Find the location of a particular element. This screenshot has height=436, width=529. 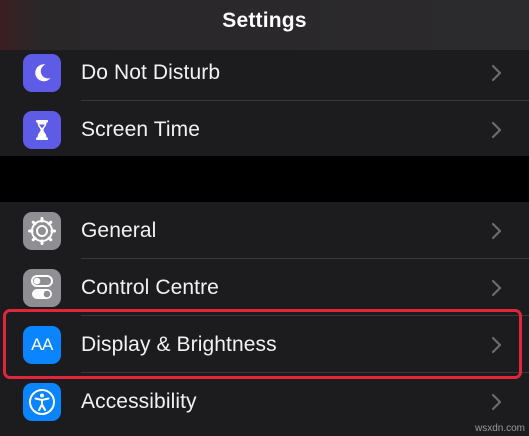

text-size-icon: AA is located at coordinates (42, 344).